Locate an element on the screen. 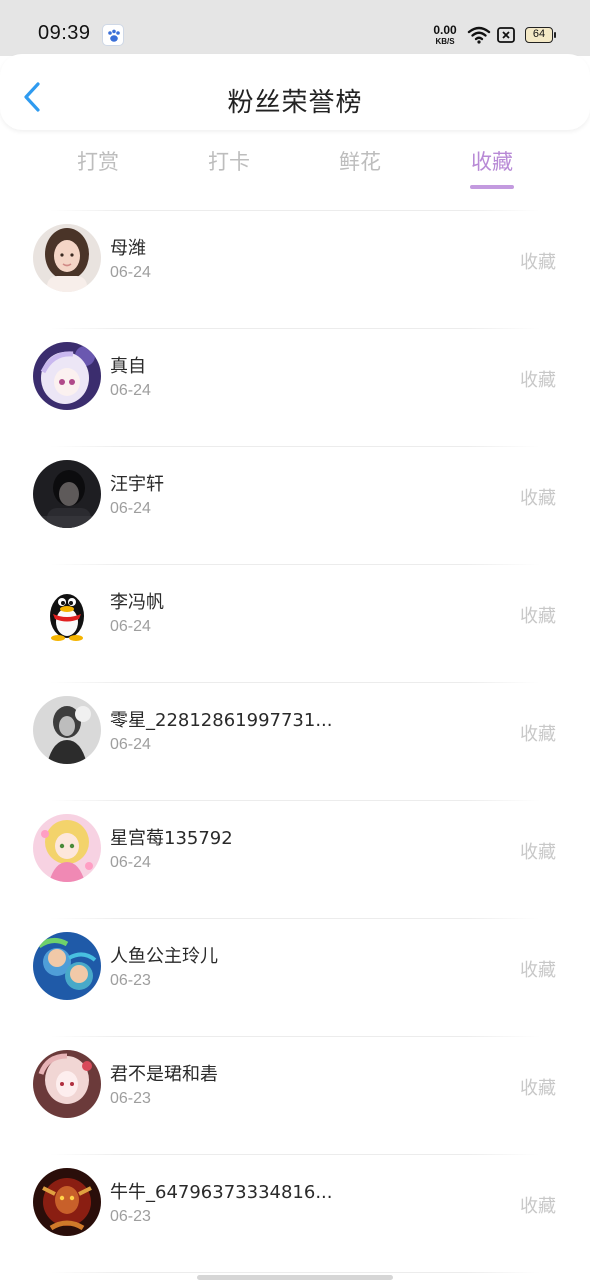  tab-checkin: 打卡 is located at coordinates (229, 161).